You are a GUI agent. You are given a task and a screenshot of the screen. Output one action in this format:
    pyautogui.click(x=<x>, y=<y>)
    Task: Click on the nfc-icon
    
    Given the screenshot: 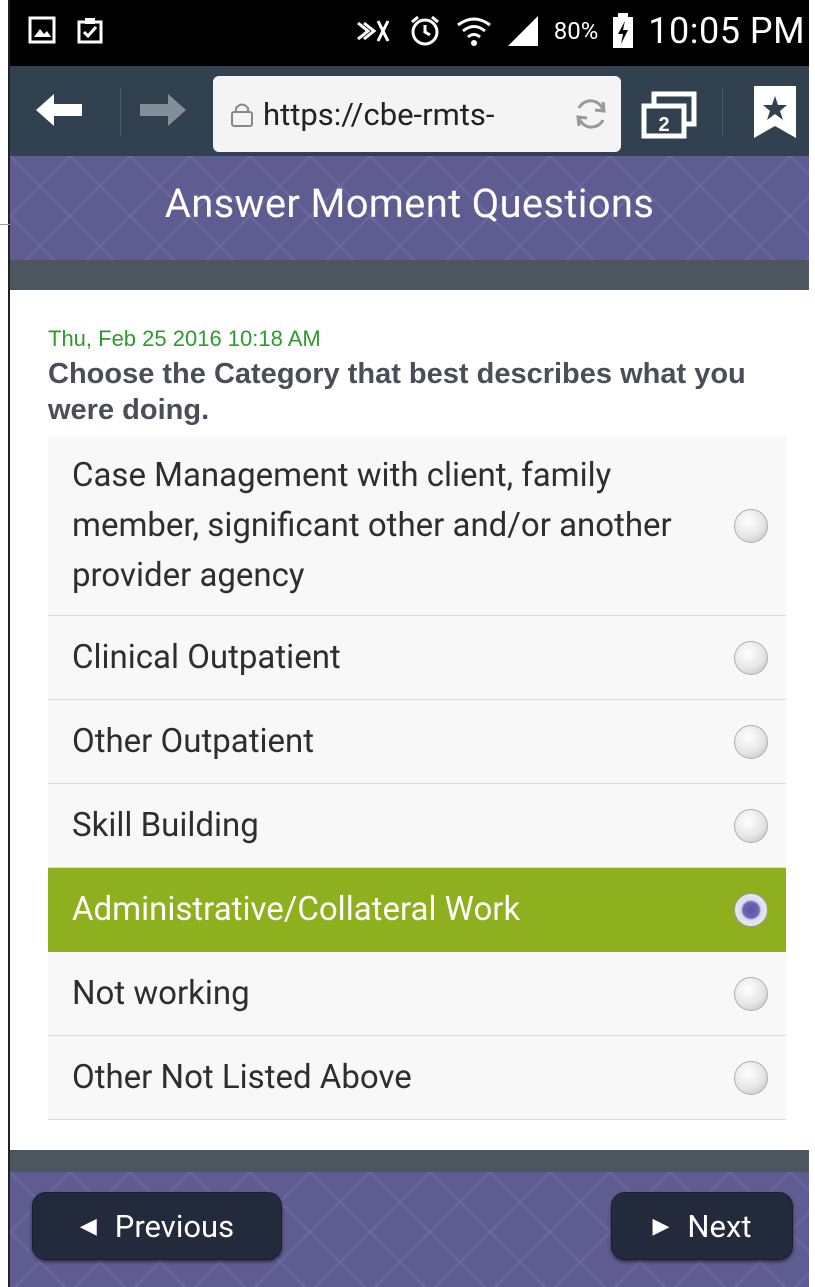 What is the action you would take?
    pyautogui.click(x=373, y=31)
    